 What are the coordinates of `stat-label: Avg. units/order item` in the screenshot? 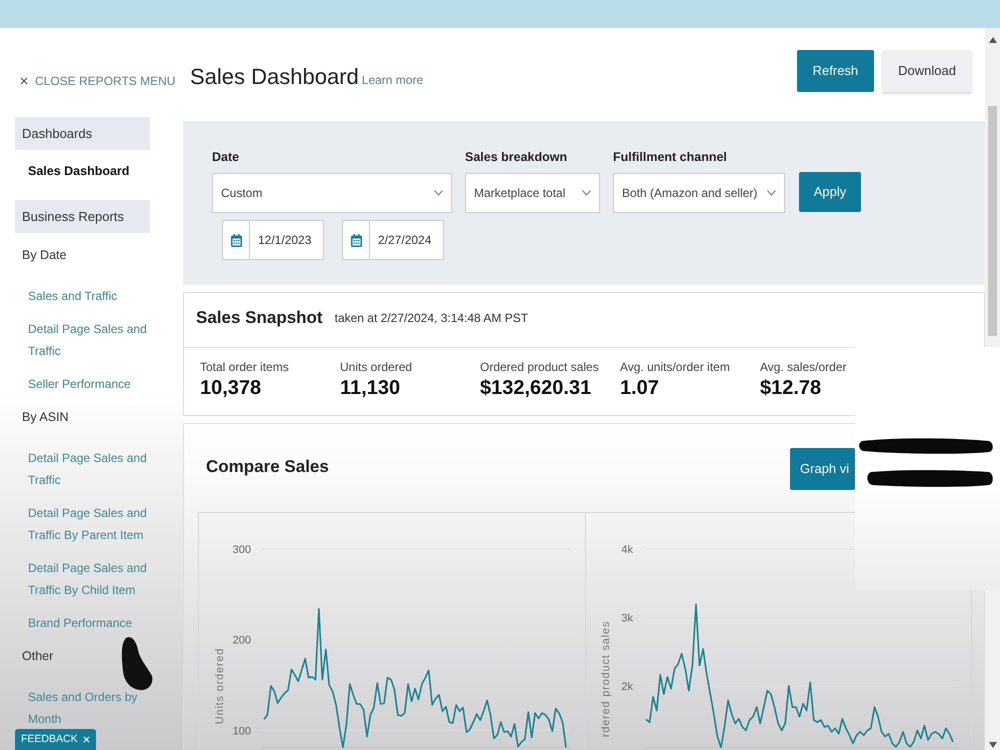 It's located at (675, 367).